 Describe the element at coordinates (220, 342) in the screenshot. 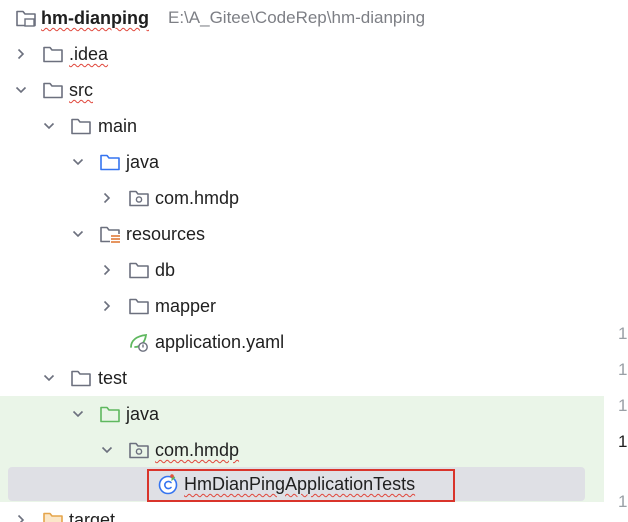

I see `tree-item-label: application.yaml` at that location.